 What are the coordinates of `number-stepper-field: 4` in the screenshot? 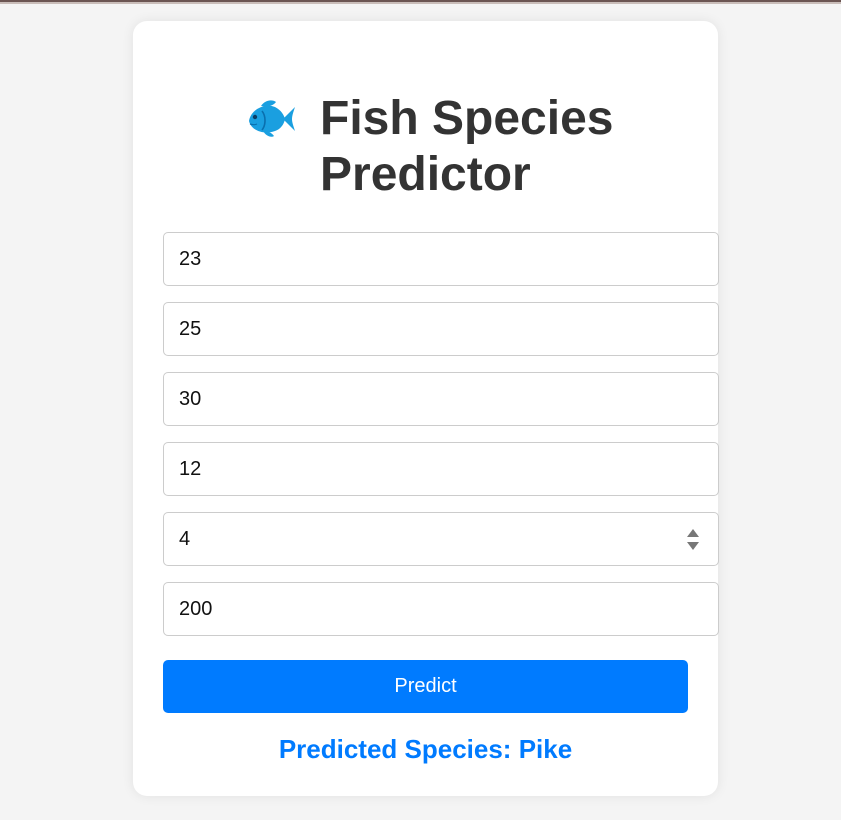 It's located at (441, 539).